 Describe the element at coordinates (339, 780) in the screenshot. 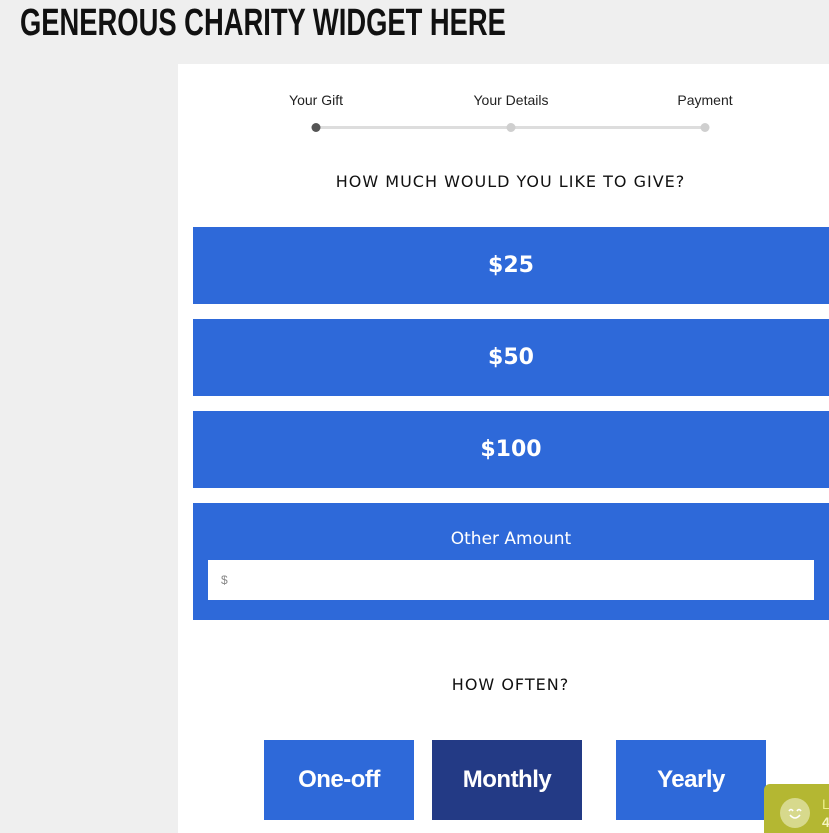

I see `frequency-button-one-off: One-off` at that location.